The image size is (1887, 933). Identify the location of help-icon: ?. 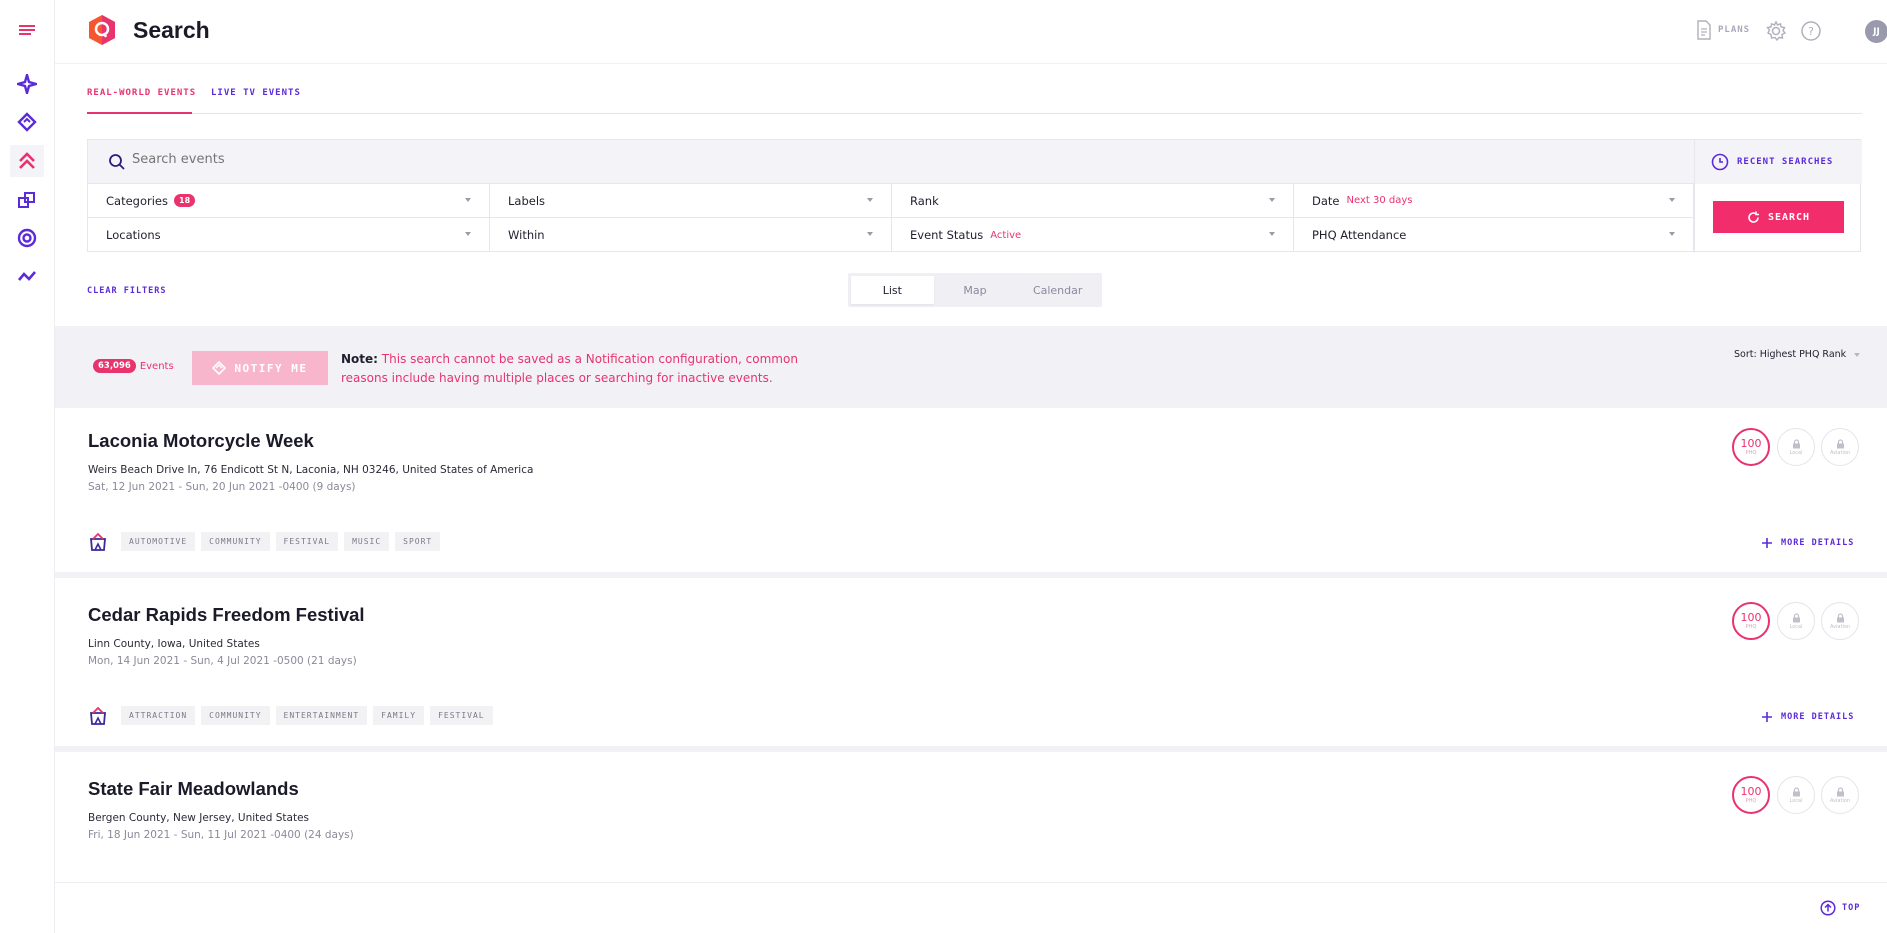
(1811, 31).